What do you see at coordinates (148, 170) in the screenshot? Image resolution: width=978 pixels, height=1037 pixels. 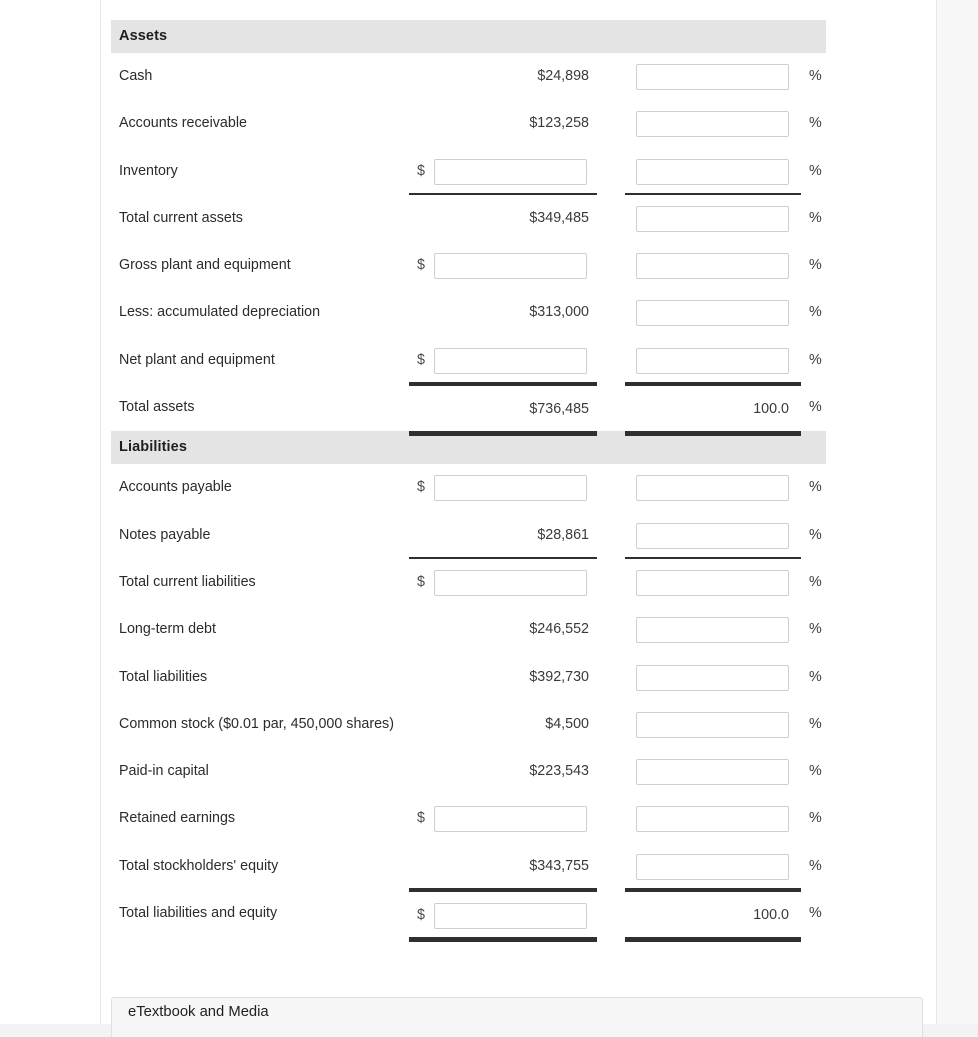 I see `row-label-inventory: Inventory` at bounding box center [148, 170].